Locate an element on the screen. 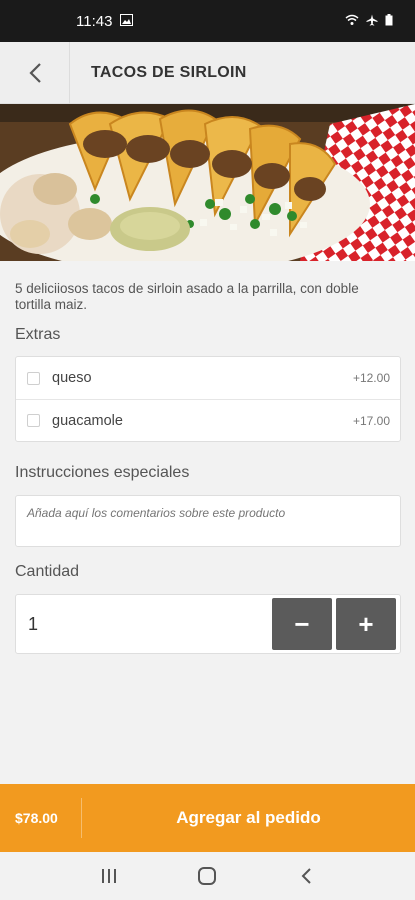 Image resolution: width=415 pixels, height=900 pixels. page-title: TACOS DE SIRLOIN is located at coordinates (169, 72).